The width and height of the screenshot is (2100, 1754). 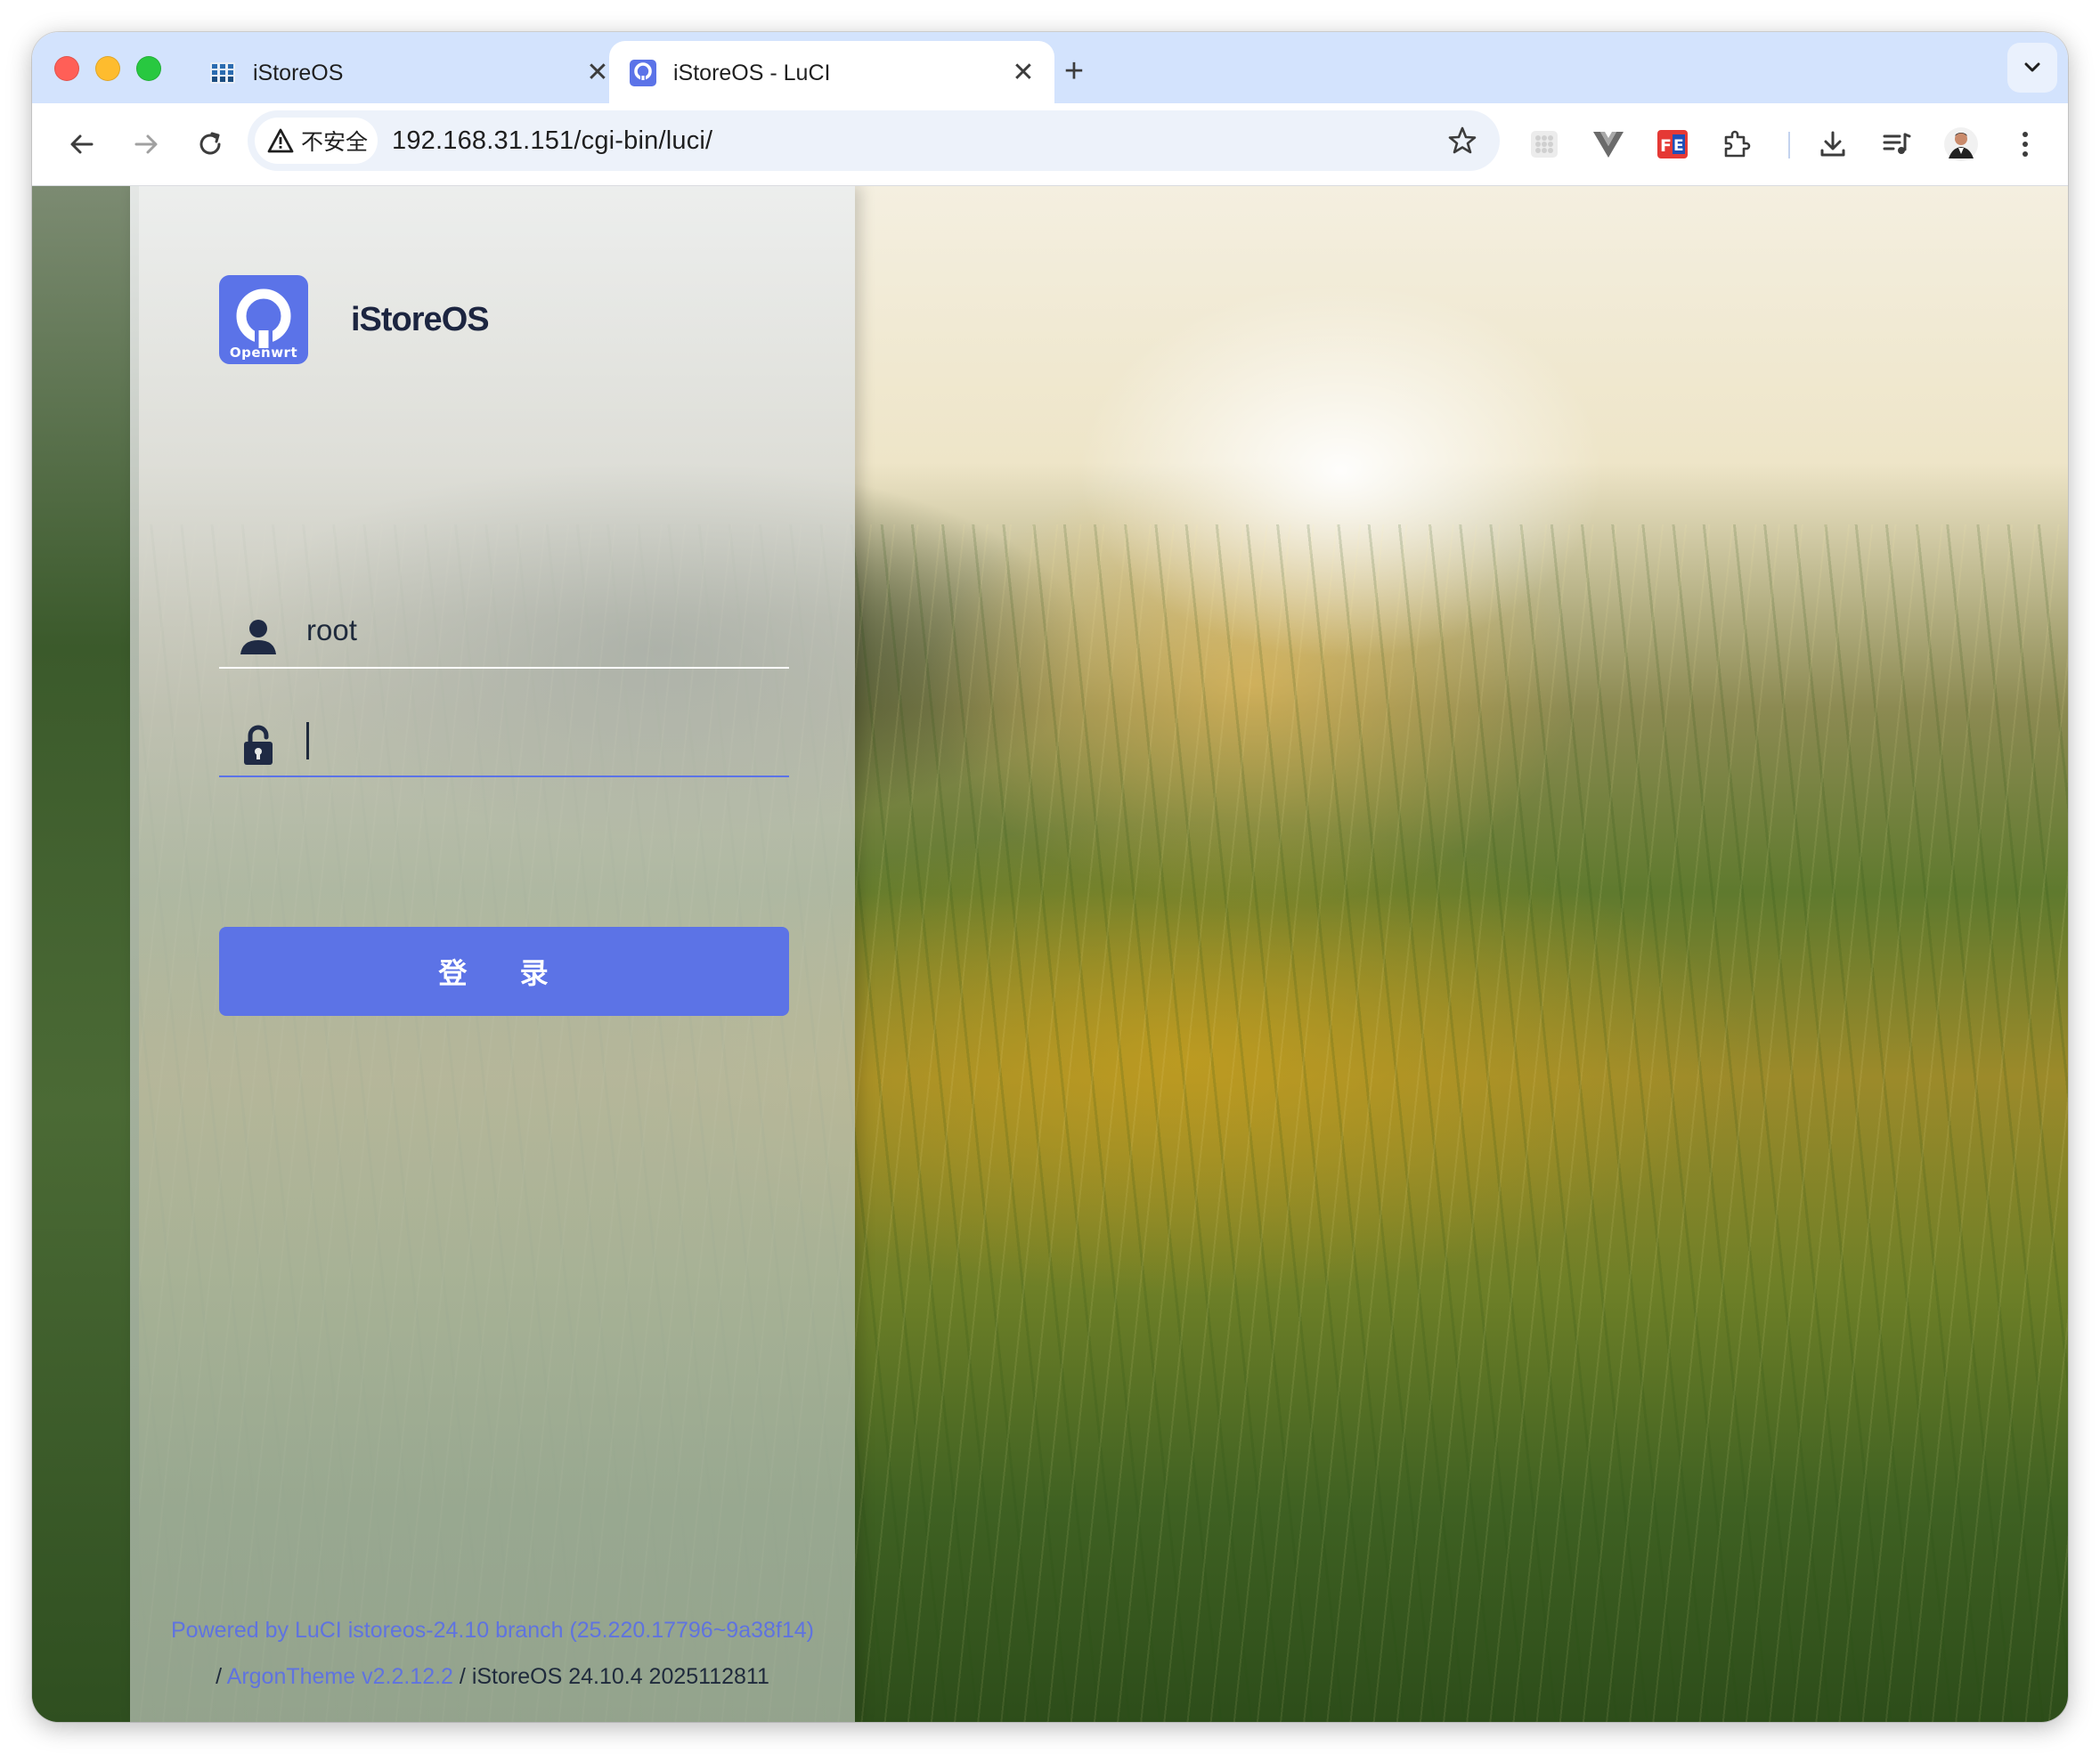 I want to click on reload-icon, so click(x=210, y=143).